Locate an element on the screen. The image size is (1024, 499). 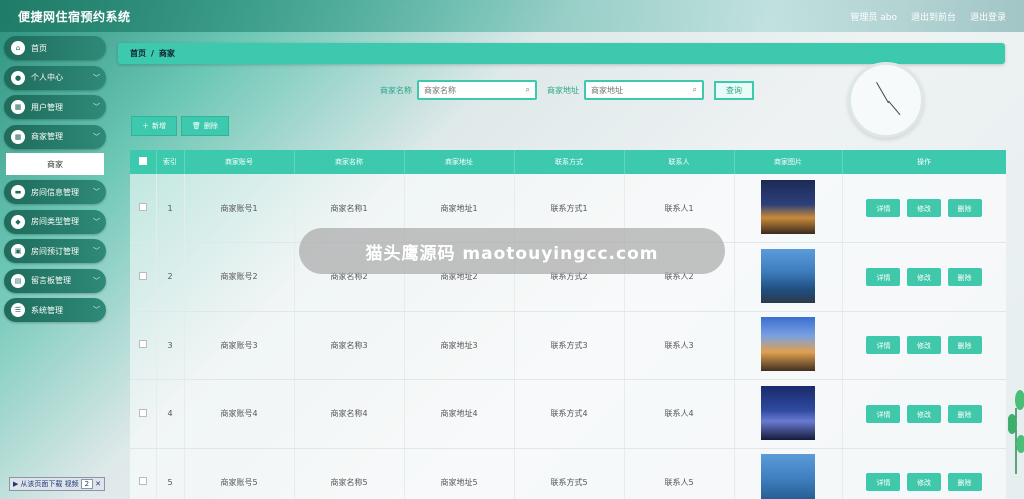
cell-account: 商家账号1 is located at coordinates (239, 208).